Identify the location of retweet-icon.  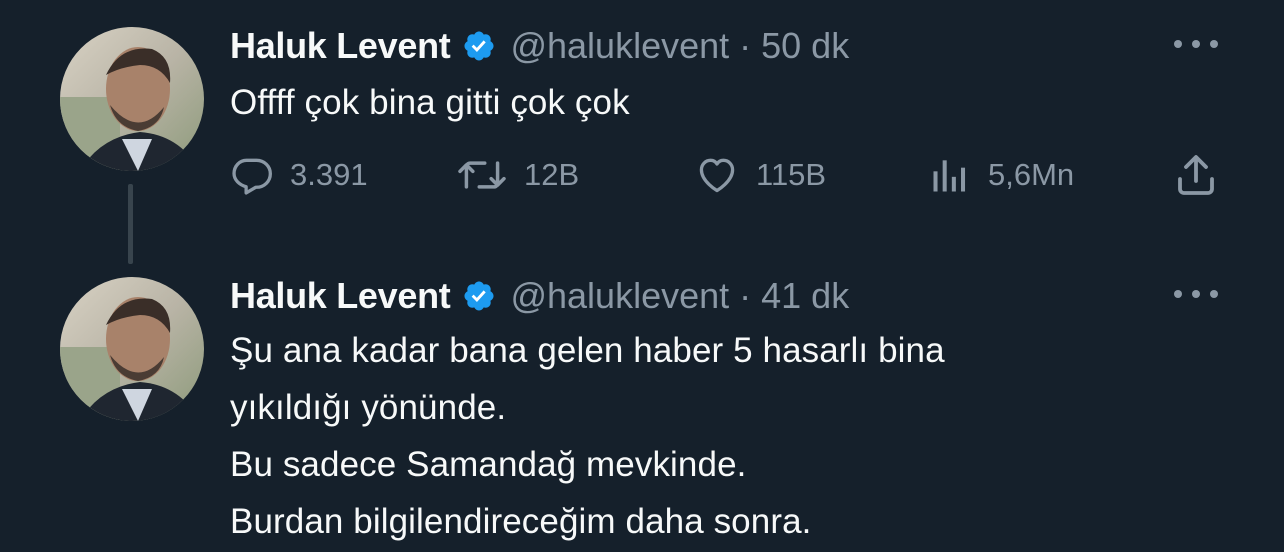
(482, 175).